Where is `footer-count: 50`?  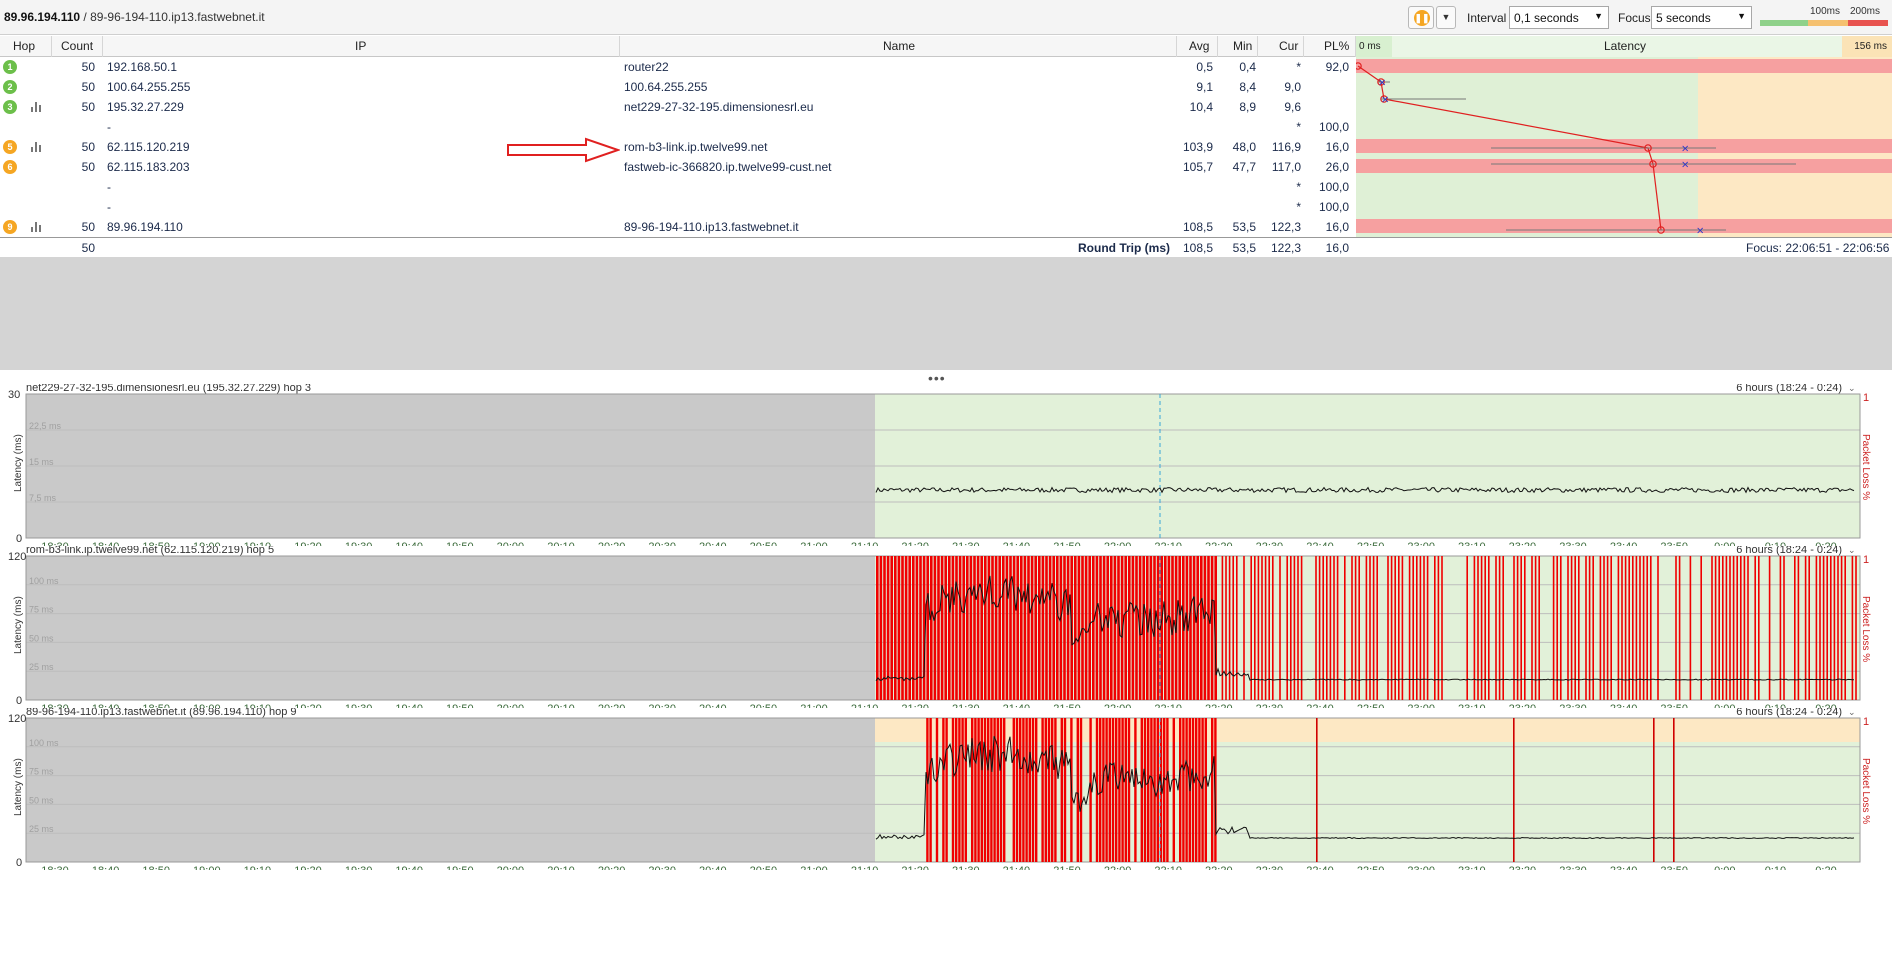
footer-count: 50 is located at coordinates (88, 248).